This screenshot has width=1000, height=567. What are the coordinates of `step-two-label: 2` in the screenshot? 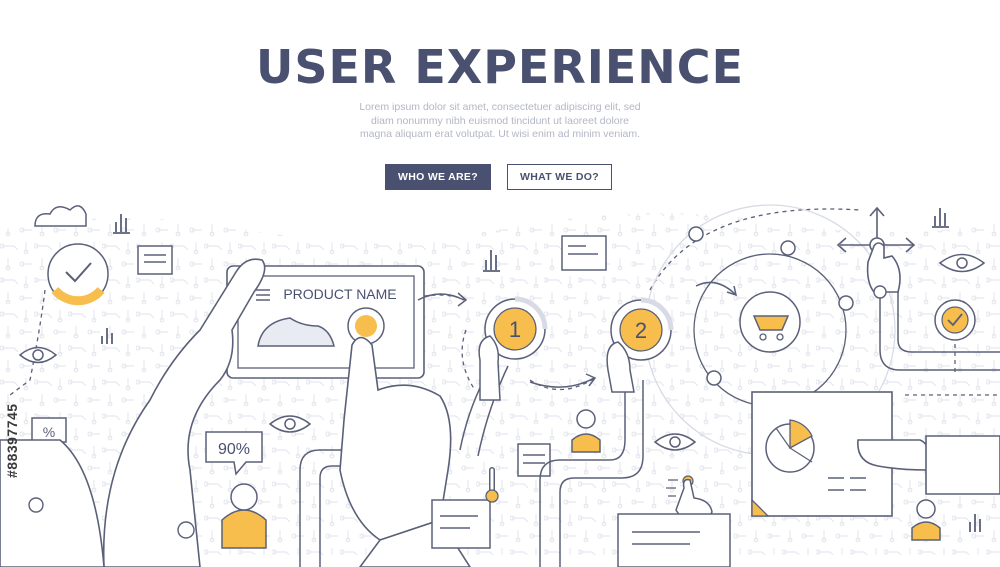 It's located at (641, 330).